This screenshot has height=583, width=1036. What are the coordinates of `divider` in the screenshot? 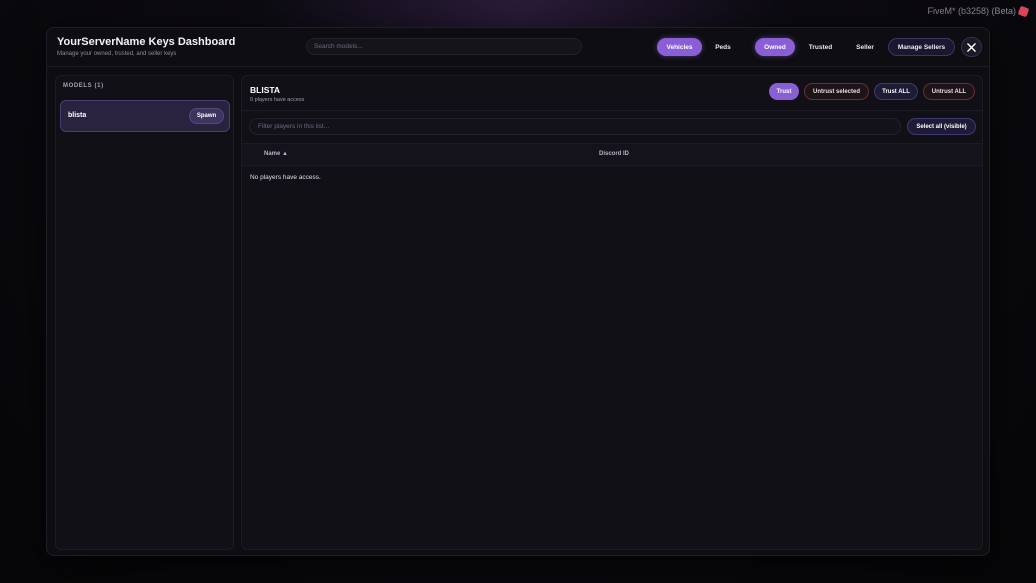 It's located at (612, 110).